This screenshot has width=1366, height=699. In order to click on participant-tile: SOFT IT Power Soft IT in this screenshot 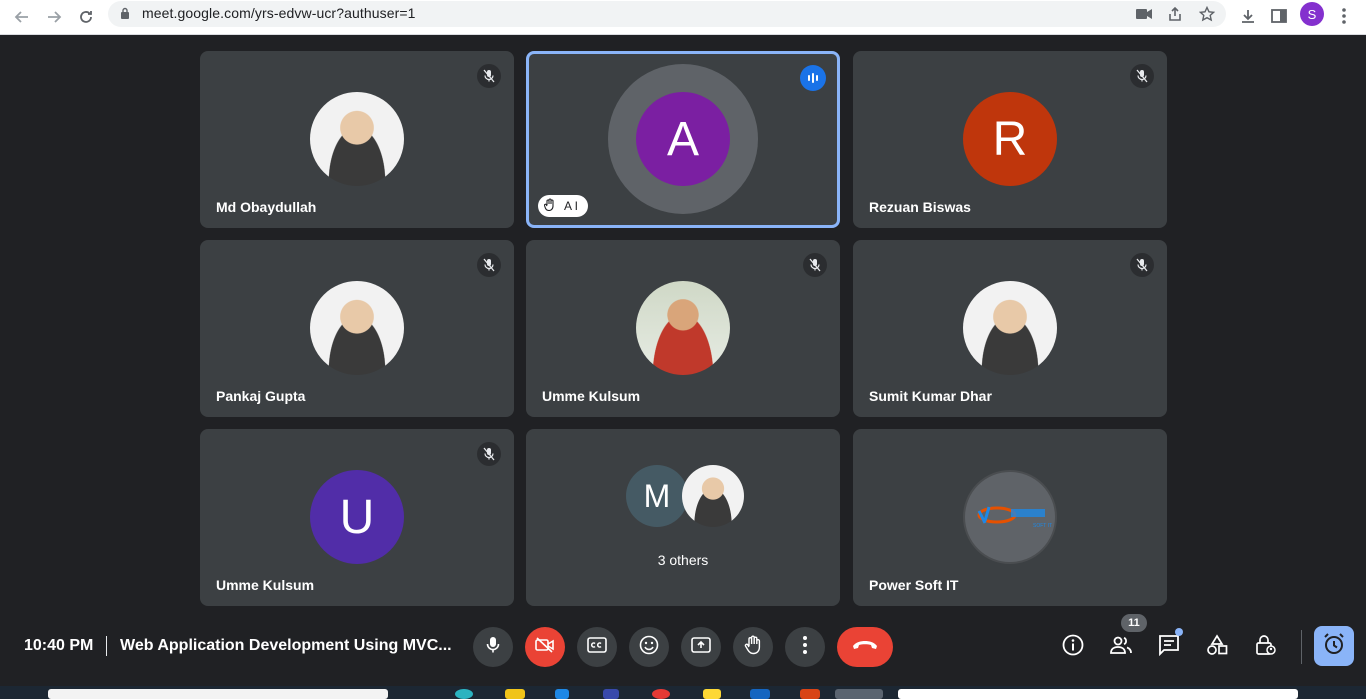, I will do `click(1010, 517)`.